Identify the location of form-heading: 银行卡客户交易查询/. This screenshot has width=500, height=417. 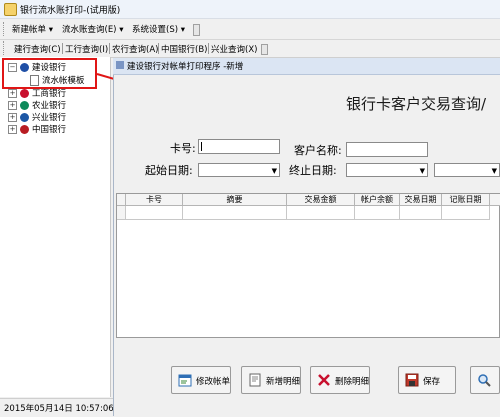
(416, 104).